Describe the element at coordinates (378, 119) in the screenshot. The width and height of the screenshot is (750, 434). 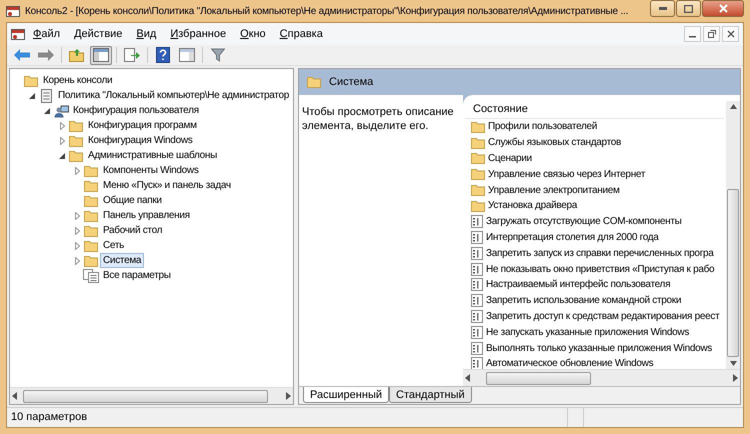
I see `description-text: Чтобы просмотреть описание элемента, выделите его.` at that location.